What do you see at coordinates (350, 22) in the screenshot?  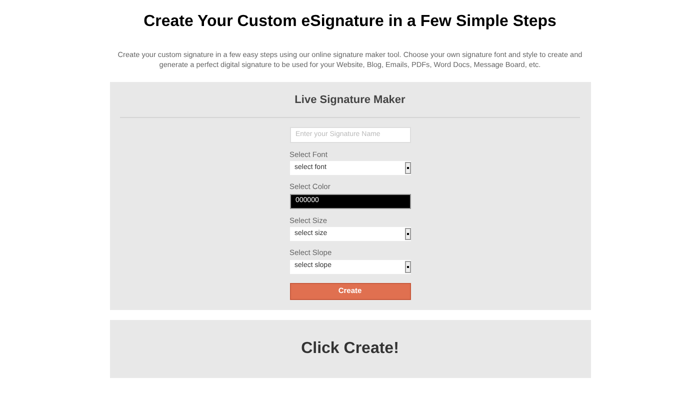 I see `page-title: Create Your Custom eSignature in a Few Simple Steps` at bounding box center [350, 22].